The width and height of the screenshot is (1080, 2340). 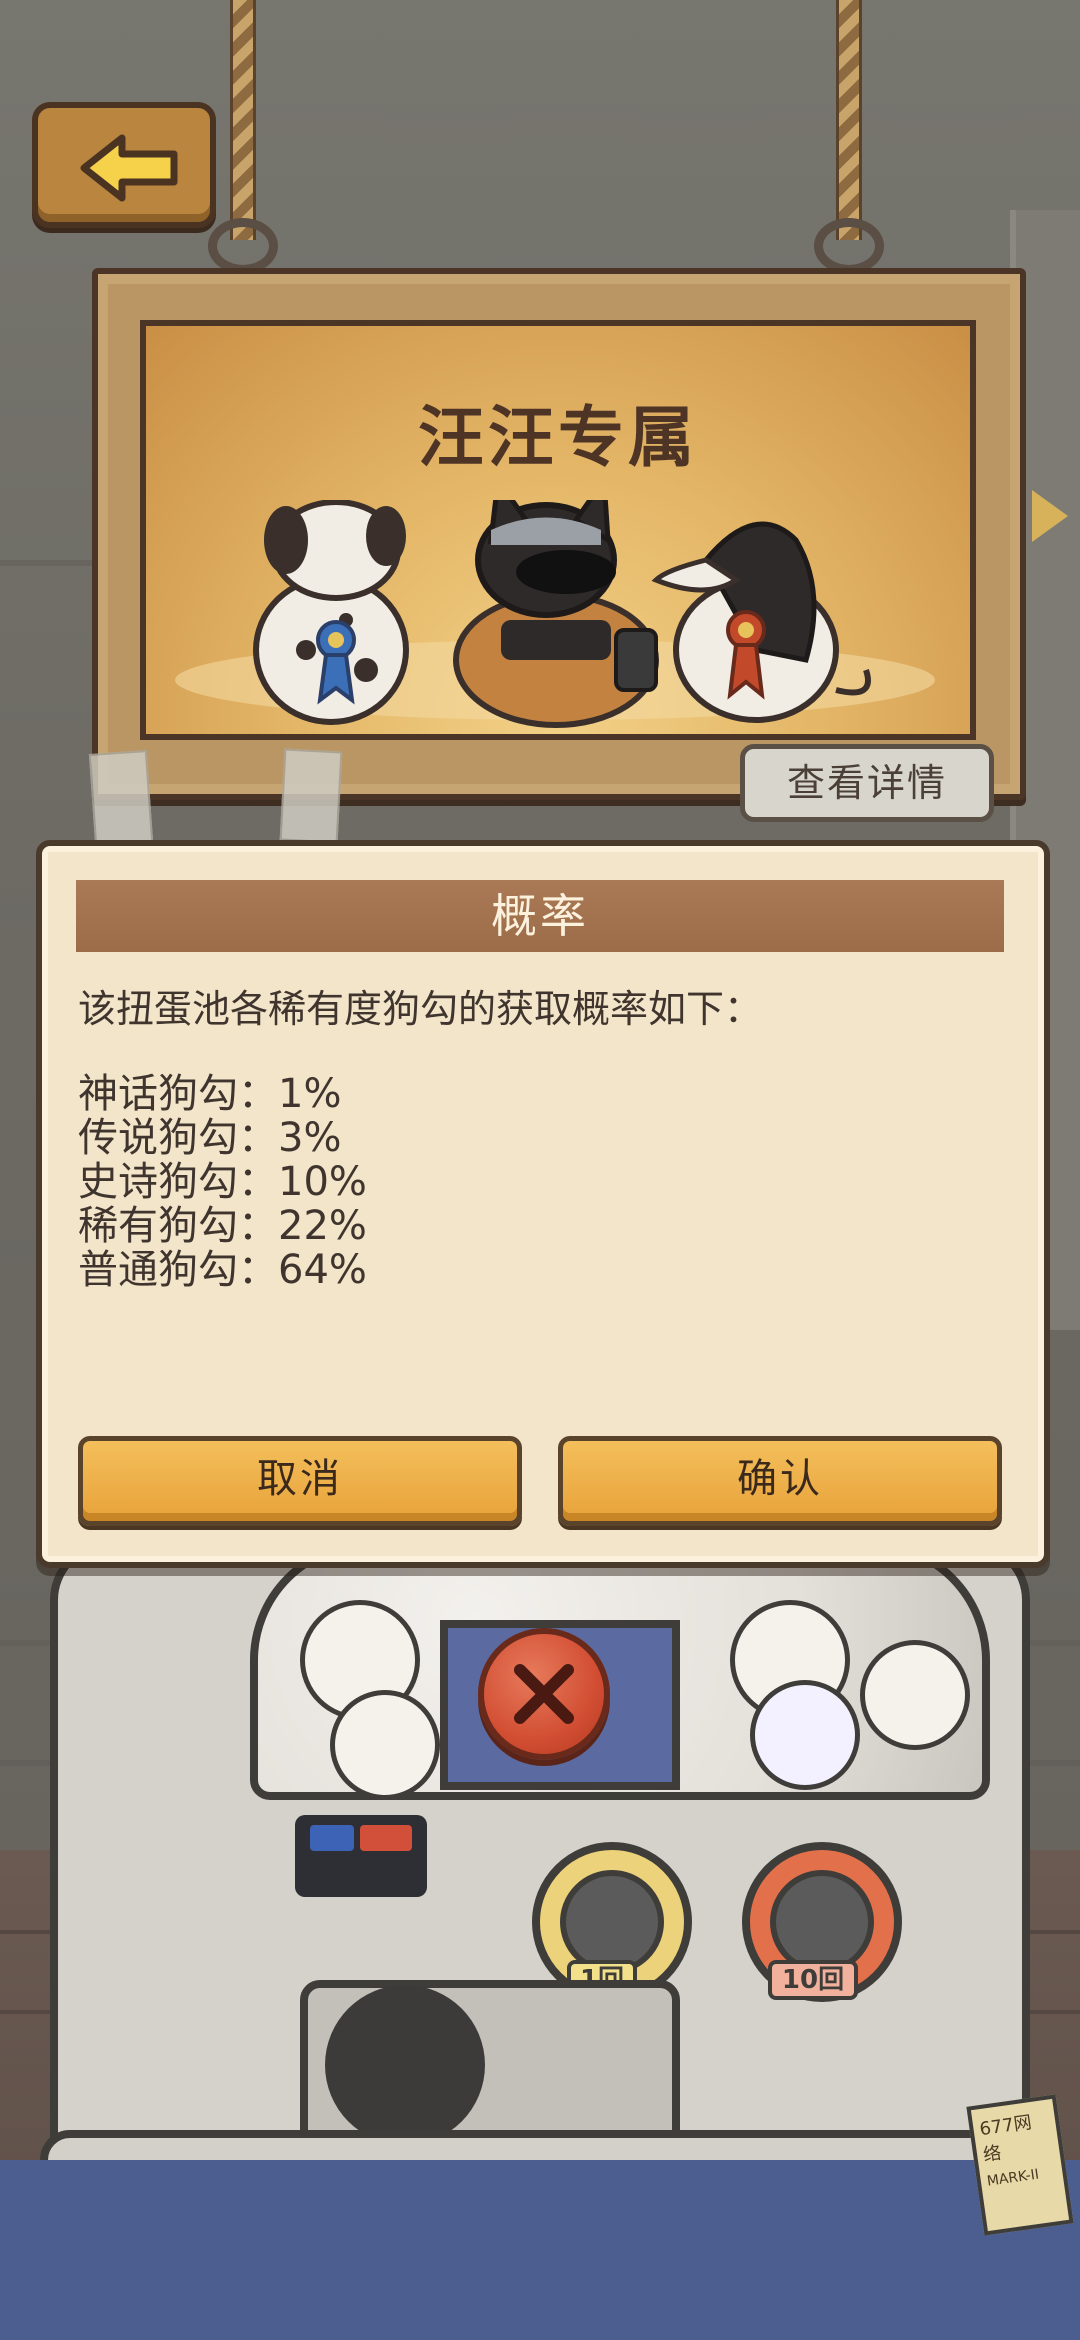 What do you see at coordinates (310, 1138) in the screenshot?
I see `rate-value: 3%` at bounding box center [310, 1138].